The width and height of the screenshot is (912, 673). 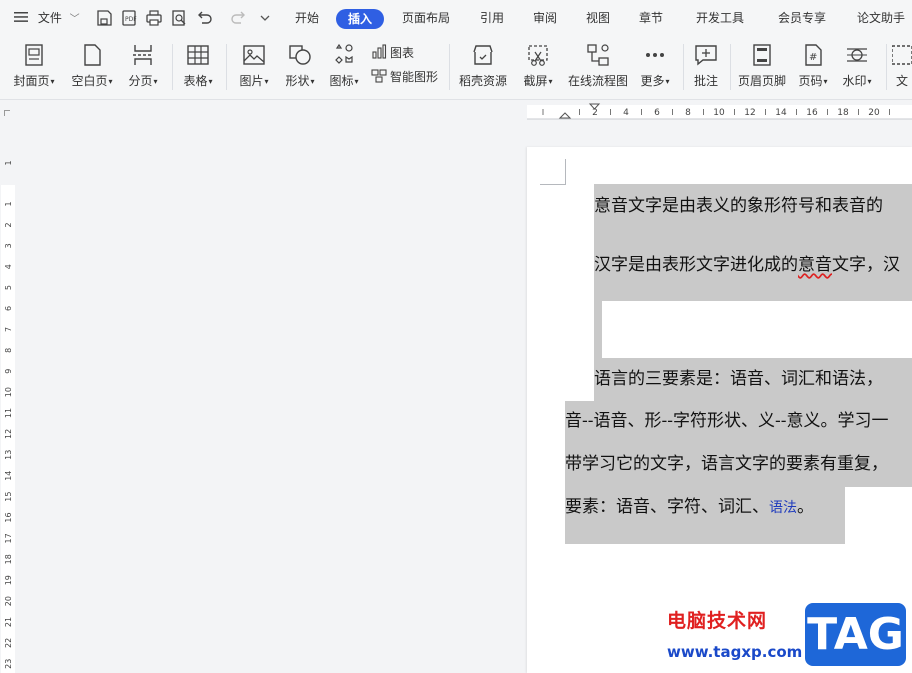 I want to click on ruler-label: 13, so click(x=8, y=455).